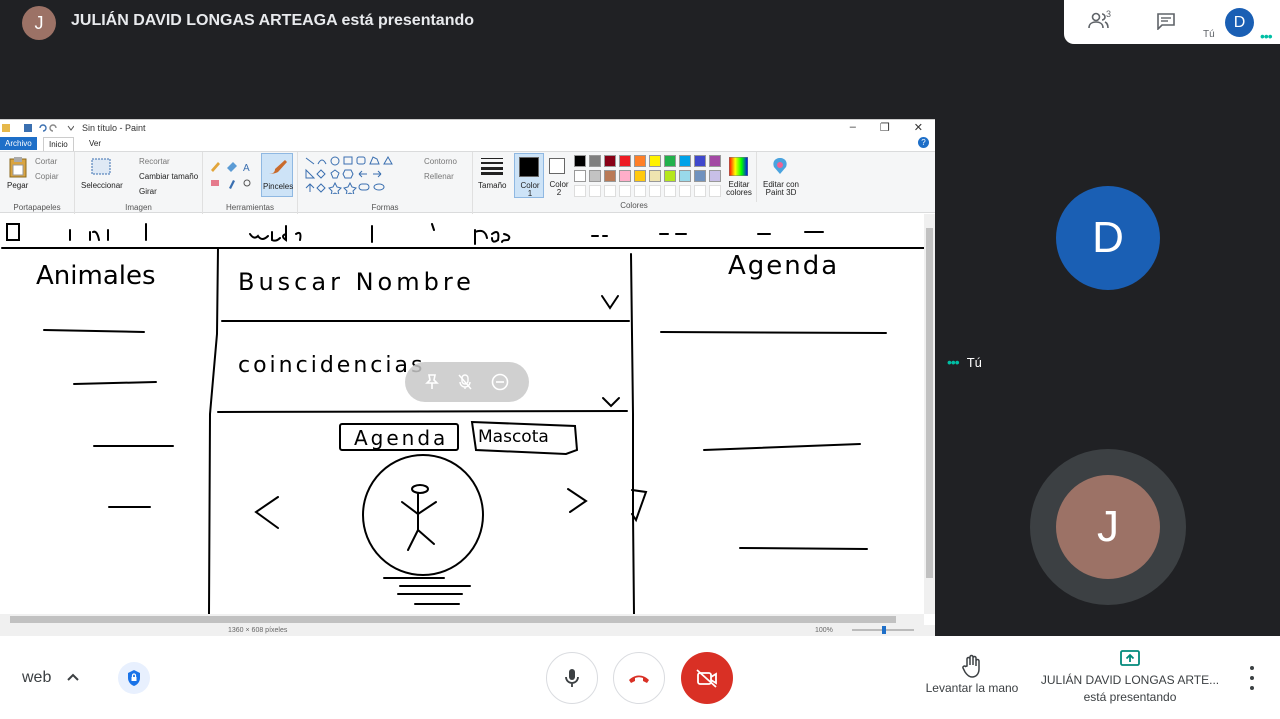 The image size is (1280, 719). I want to click on shapes-group: Contorno Rellenar Formas, so click(385, 183).